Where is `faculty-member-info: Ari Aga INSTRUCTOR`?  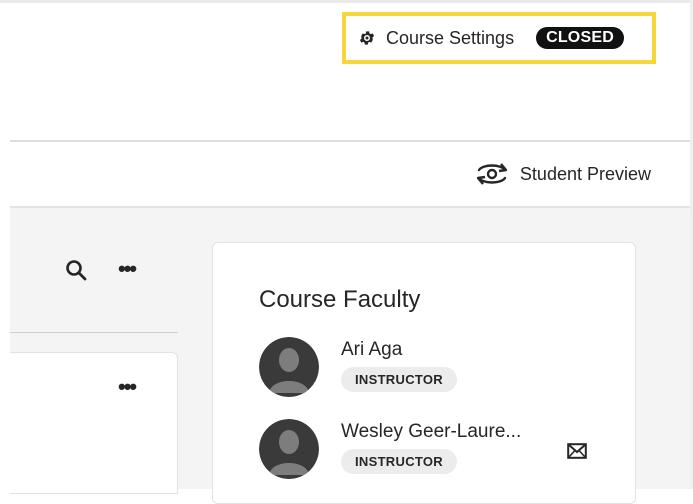
faculty-member-info: Ari Aga INSTRUCTOR is located at coordinates (399, 367).